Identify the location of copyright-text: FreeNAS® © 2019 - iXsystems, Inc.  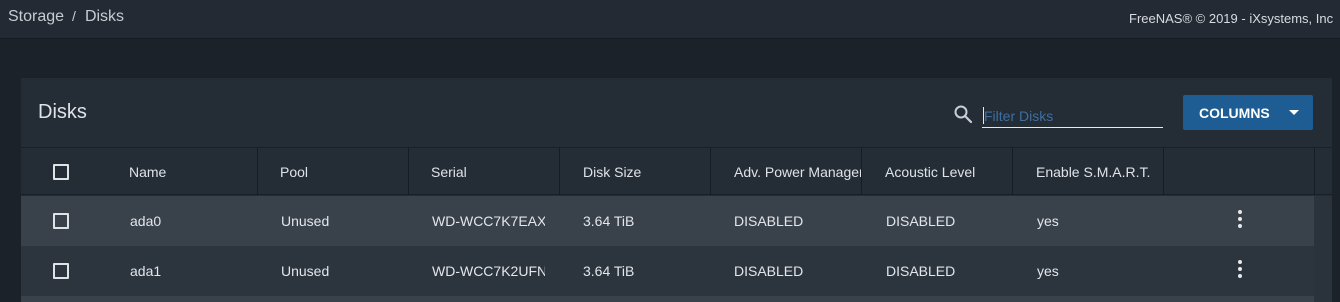
(1231, 18).